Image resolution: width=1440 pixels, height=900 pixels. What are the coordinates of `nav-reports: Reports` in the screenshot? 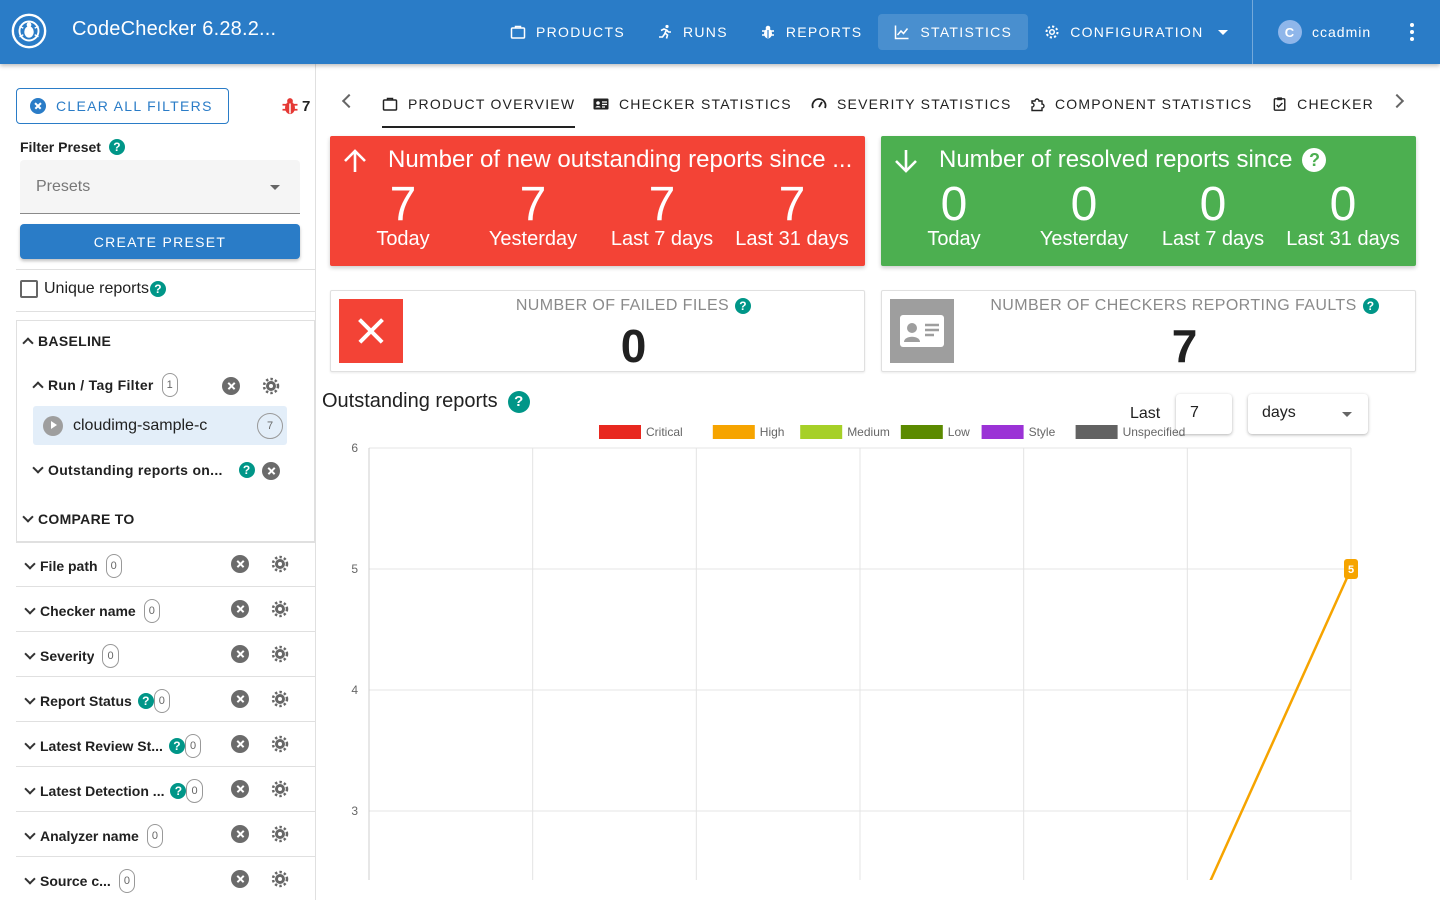 It's located at (811, 32).